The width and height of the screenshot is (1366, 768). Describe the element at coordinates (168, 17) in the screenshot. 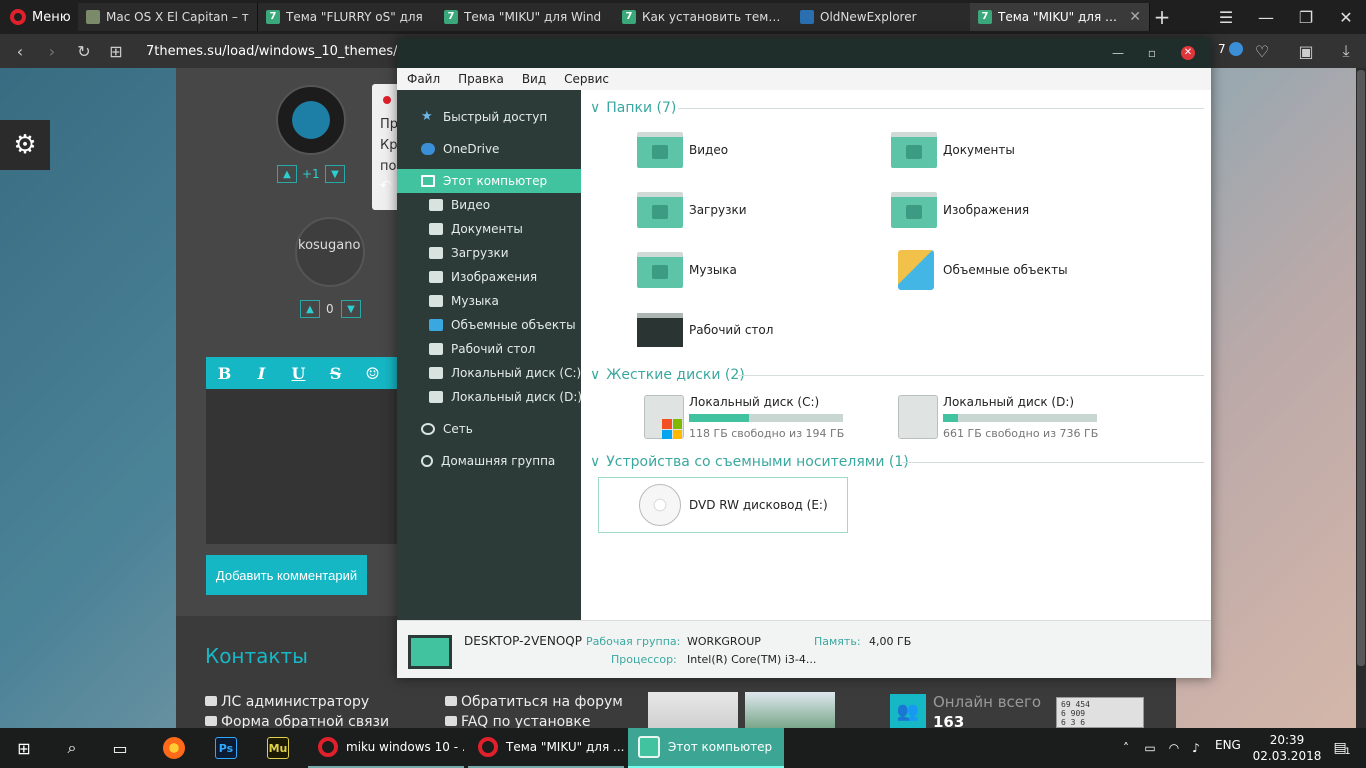

I see `browser-tab: Mac OS X El Capitan – т` at that location.